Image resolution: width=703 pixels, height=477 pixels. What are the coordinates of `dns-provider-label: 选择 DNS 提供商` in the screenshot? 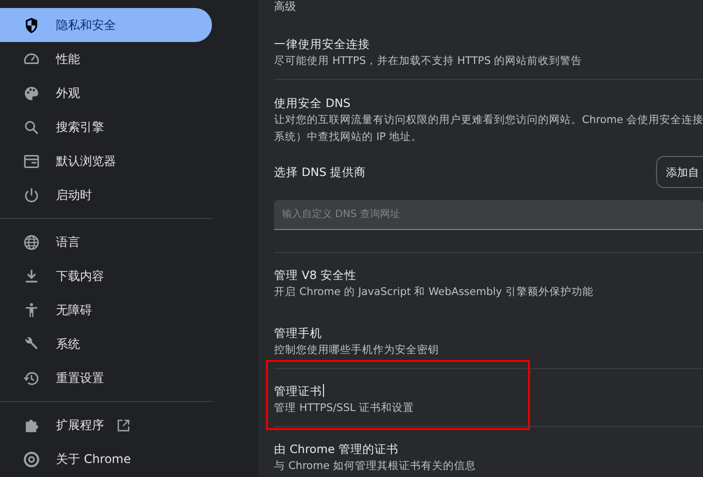 It's located at (320, 172).